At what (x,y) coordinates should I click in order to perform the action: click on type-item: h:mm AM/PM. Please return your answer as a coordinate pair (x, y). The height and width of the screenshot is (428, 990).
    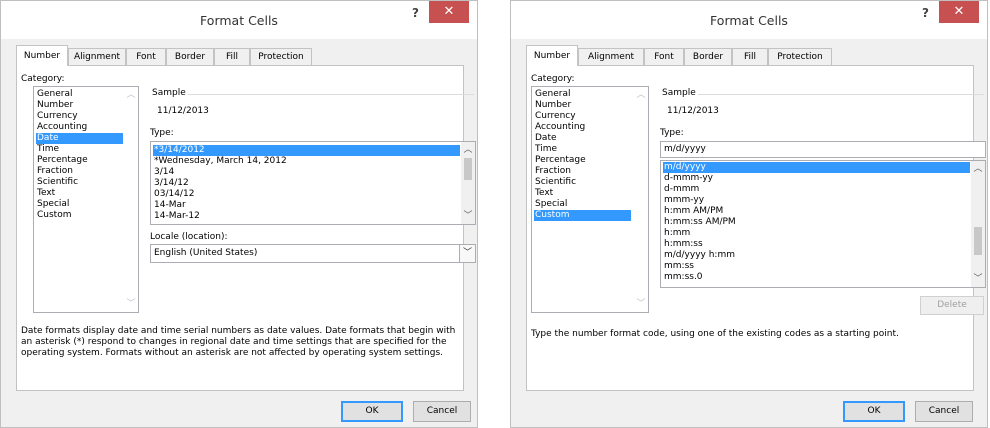
    Looking at the image, I should click on (693, 211).